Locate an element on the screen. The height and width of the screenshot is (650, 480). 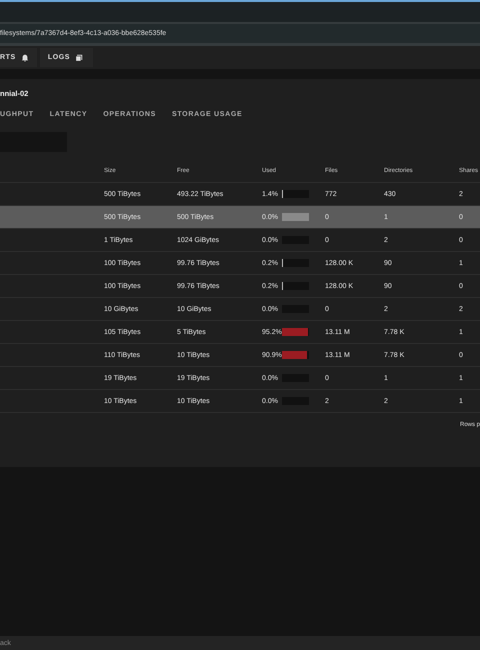
usage-bar is located at coordinates (295, 217).